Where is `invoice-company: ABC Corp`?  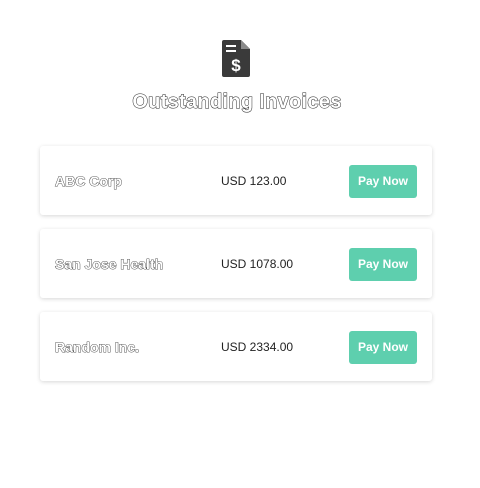 invoice-company: ABC Corp is located at coordinates (89, 181).